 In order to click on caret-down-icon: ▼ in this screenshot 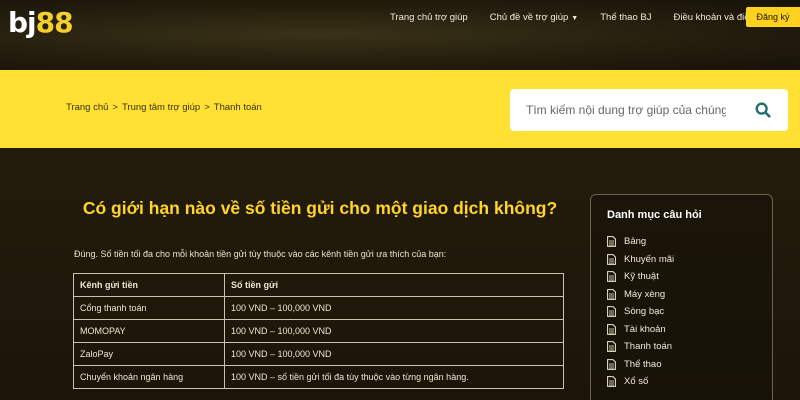, I will do `click(575, 18)`.